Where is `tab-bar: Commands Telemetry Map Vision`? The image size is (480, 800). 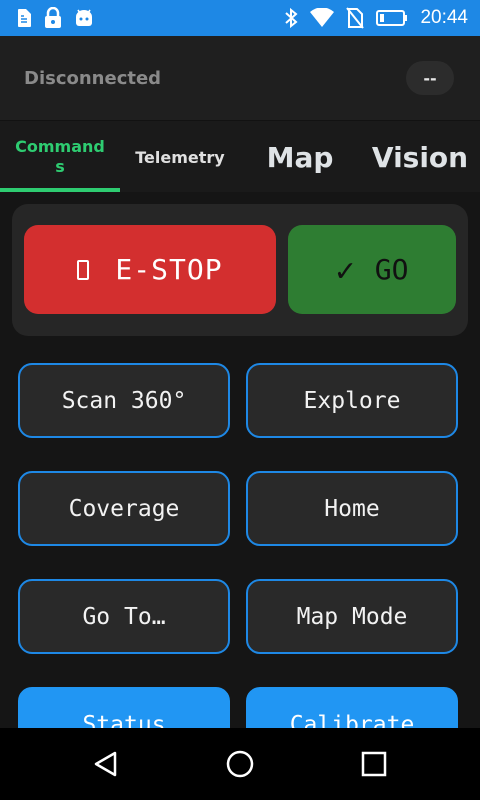 tab-bar: Commands Telemetry Map Vision is located at coordinates (240, 156).